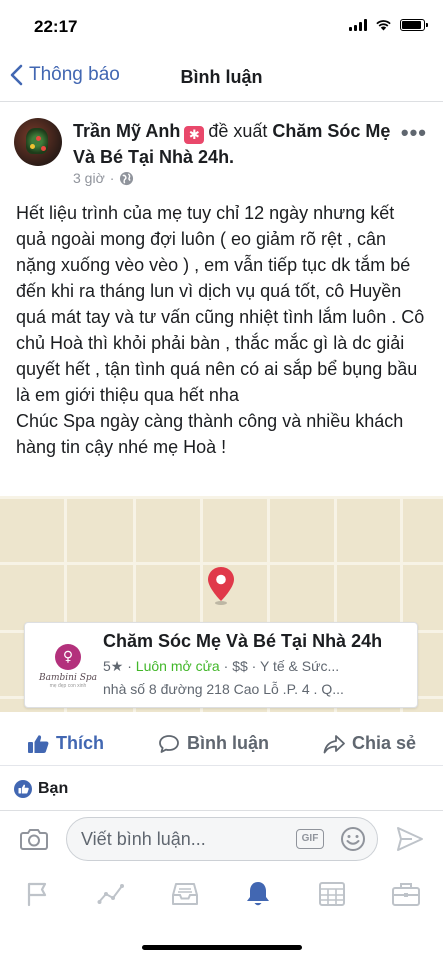 This screenshot has width=443, height=960. I want to click on emoji-icon, so click(353, 839).